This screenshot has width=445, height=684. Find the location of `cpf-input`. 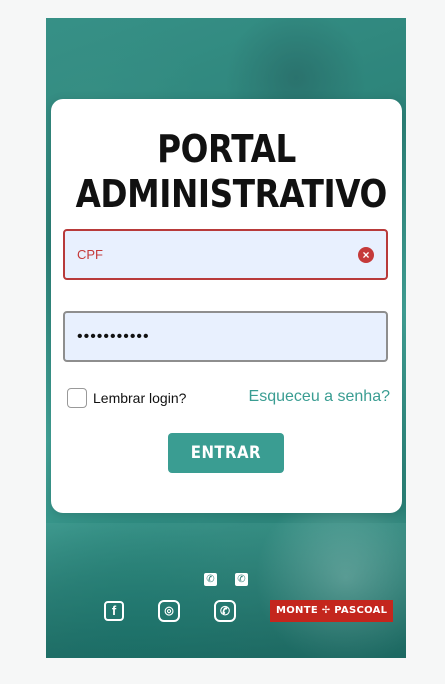

cpf-input is located at coordinates (225, 254).